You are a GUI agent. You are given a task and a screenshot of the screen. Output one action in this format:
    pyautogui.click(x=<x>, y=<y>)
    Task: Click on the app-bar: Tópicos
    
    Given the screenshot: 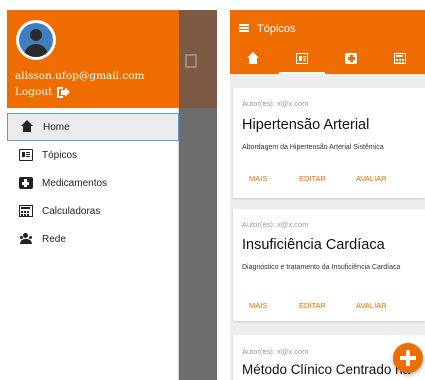 What is the action you would take?
    pyautogui.click(x=327, y=42)
    